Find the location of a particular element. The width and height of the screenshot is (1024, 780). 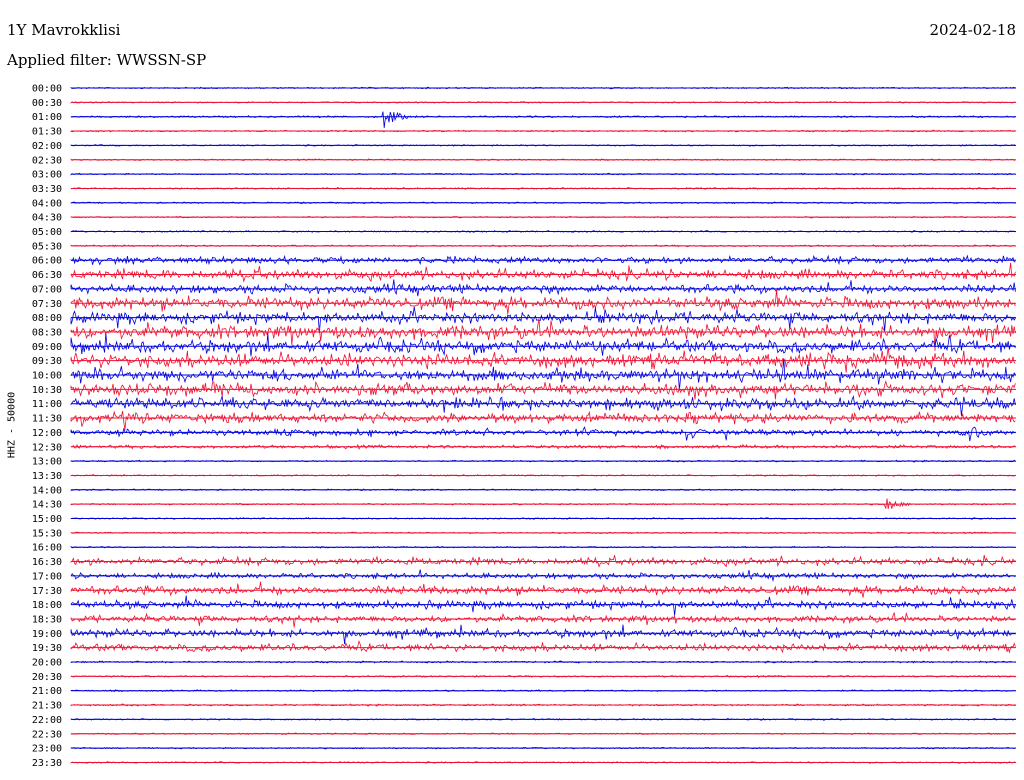

time-tick-label: 12:30 is located at coordinates (47, 447).